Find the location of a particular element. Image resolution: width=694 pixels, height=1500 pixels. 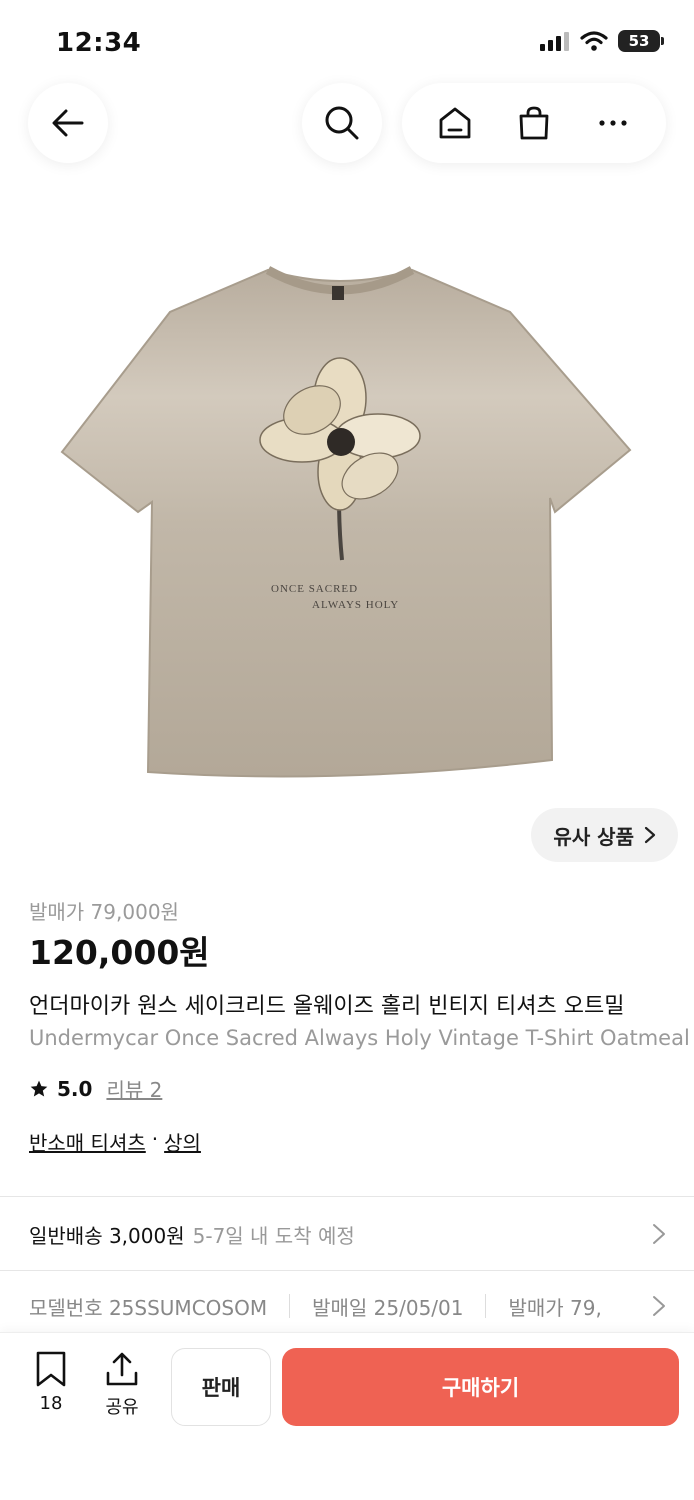

info-row-fade is located at coordinates (654, 1306).